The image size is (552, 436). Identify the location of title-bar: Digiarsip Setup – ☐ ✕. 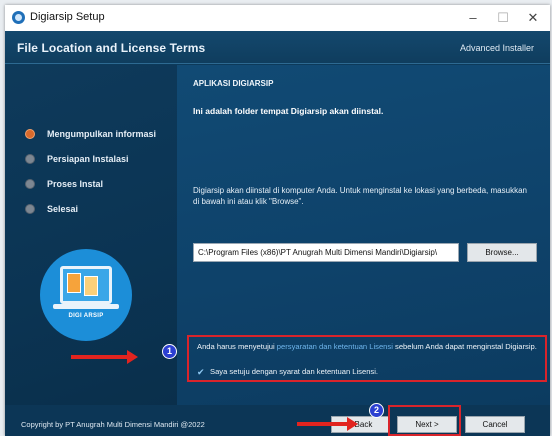
(277, 18).